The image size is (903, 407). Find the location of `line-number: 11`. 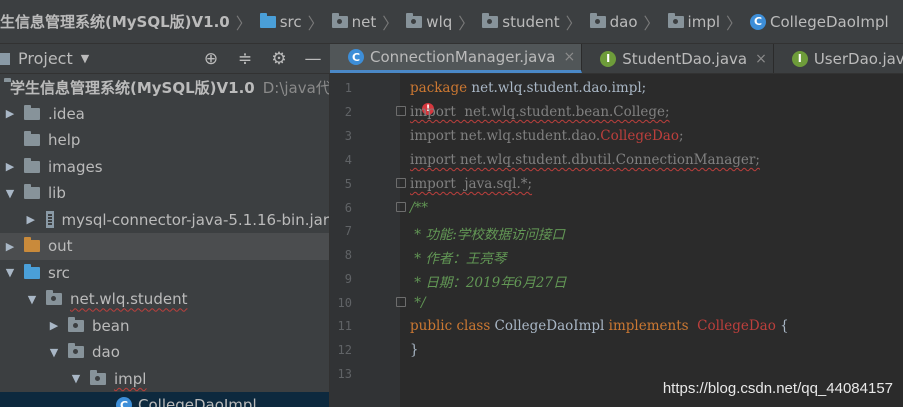

line-number: 11 is located at coordinates (344, 326).